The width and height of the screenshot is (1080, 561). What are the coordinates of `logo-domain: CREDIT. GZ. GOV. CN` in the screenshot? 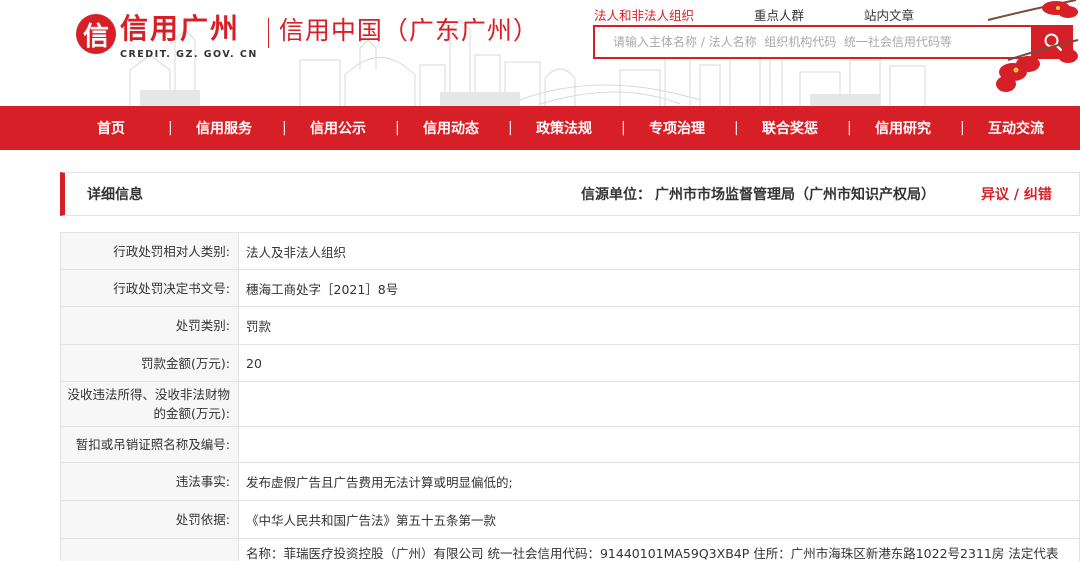 It's located at (189, 54).